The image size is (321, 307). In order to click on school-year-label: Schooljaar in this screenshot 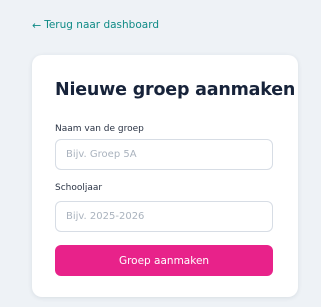, I will do `click(79, 188)`.